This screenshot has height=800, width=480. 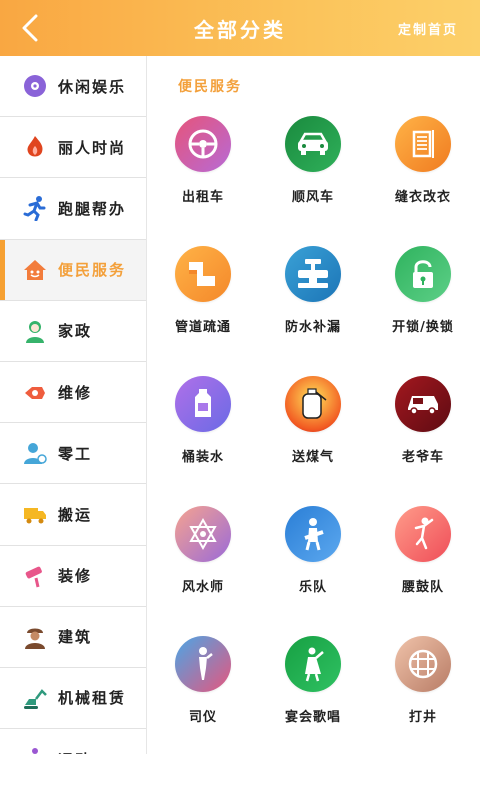 I want to click on worker-icon, so click(x=35, y=453).